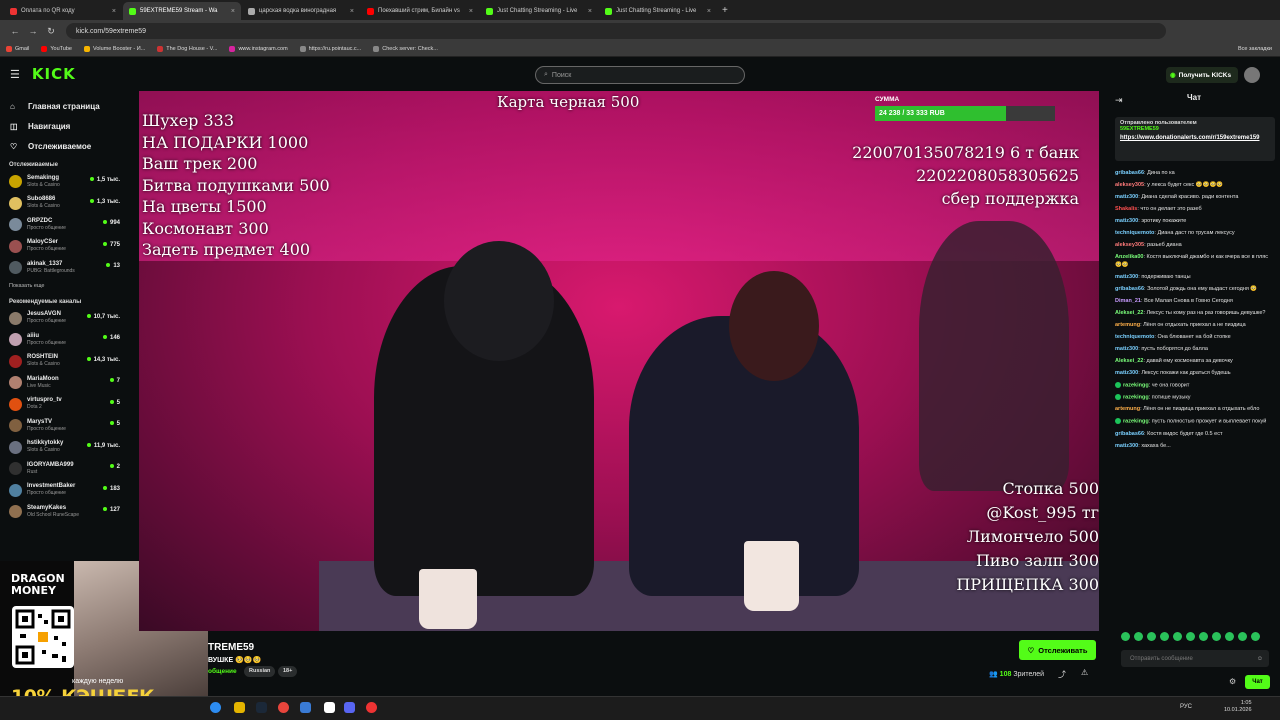 This screenshot has height=720, width=1280. I want to click on system-tray-lang: РУС, so click(1186, 707).